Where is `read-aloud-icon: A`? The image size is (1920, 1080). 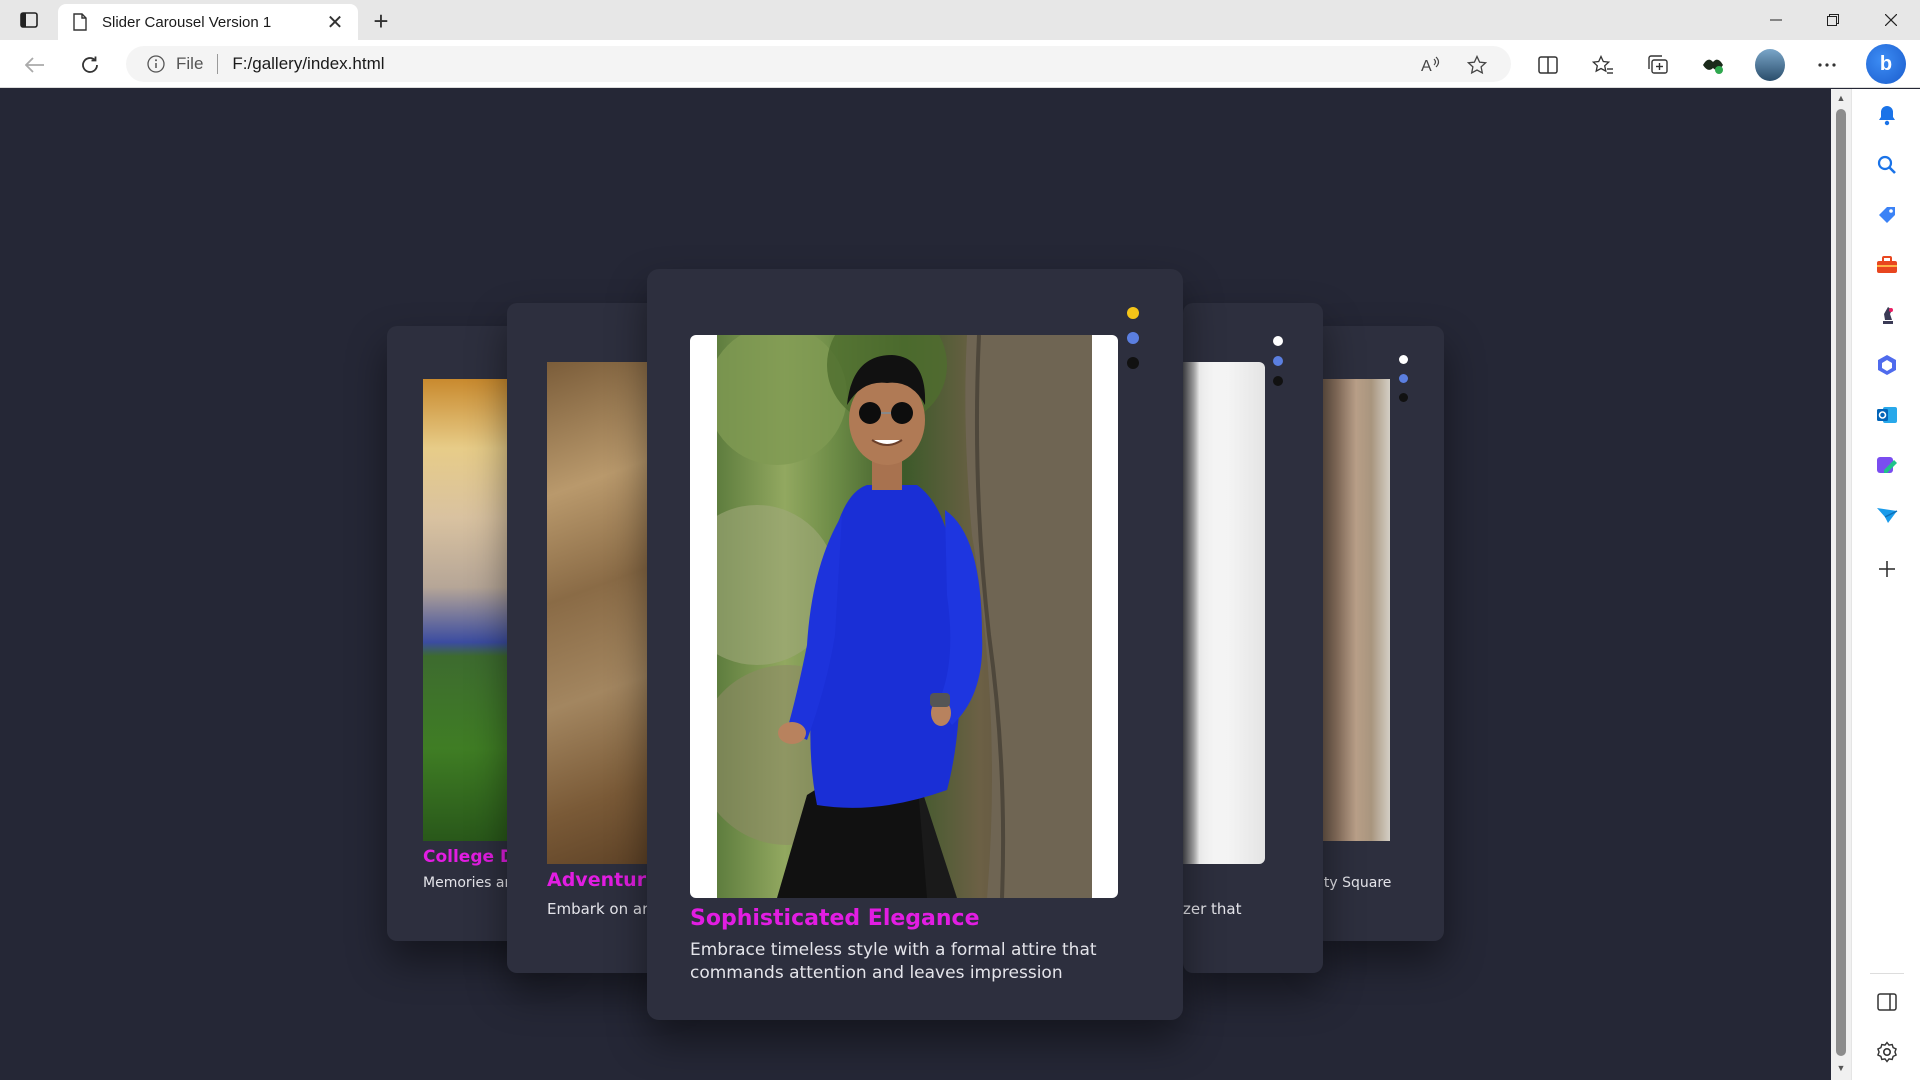 read-aloud-icon: A is located at coordinates (1431, 65).